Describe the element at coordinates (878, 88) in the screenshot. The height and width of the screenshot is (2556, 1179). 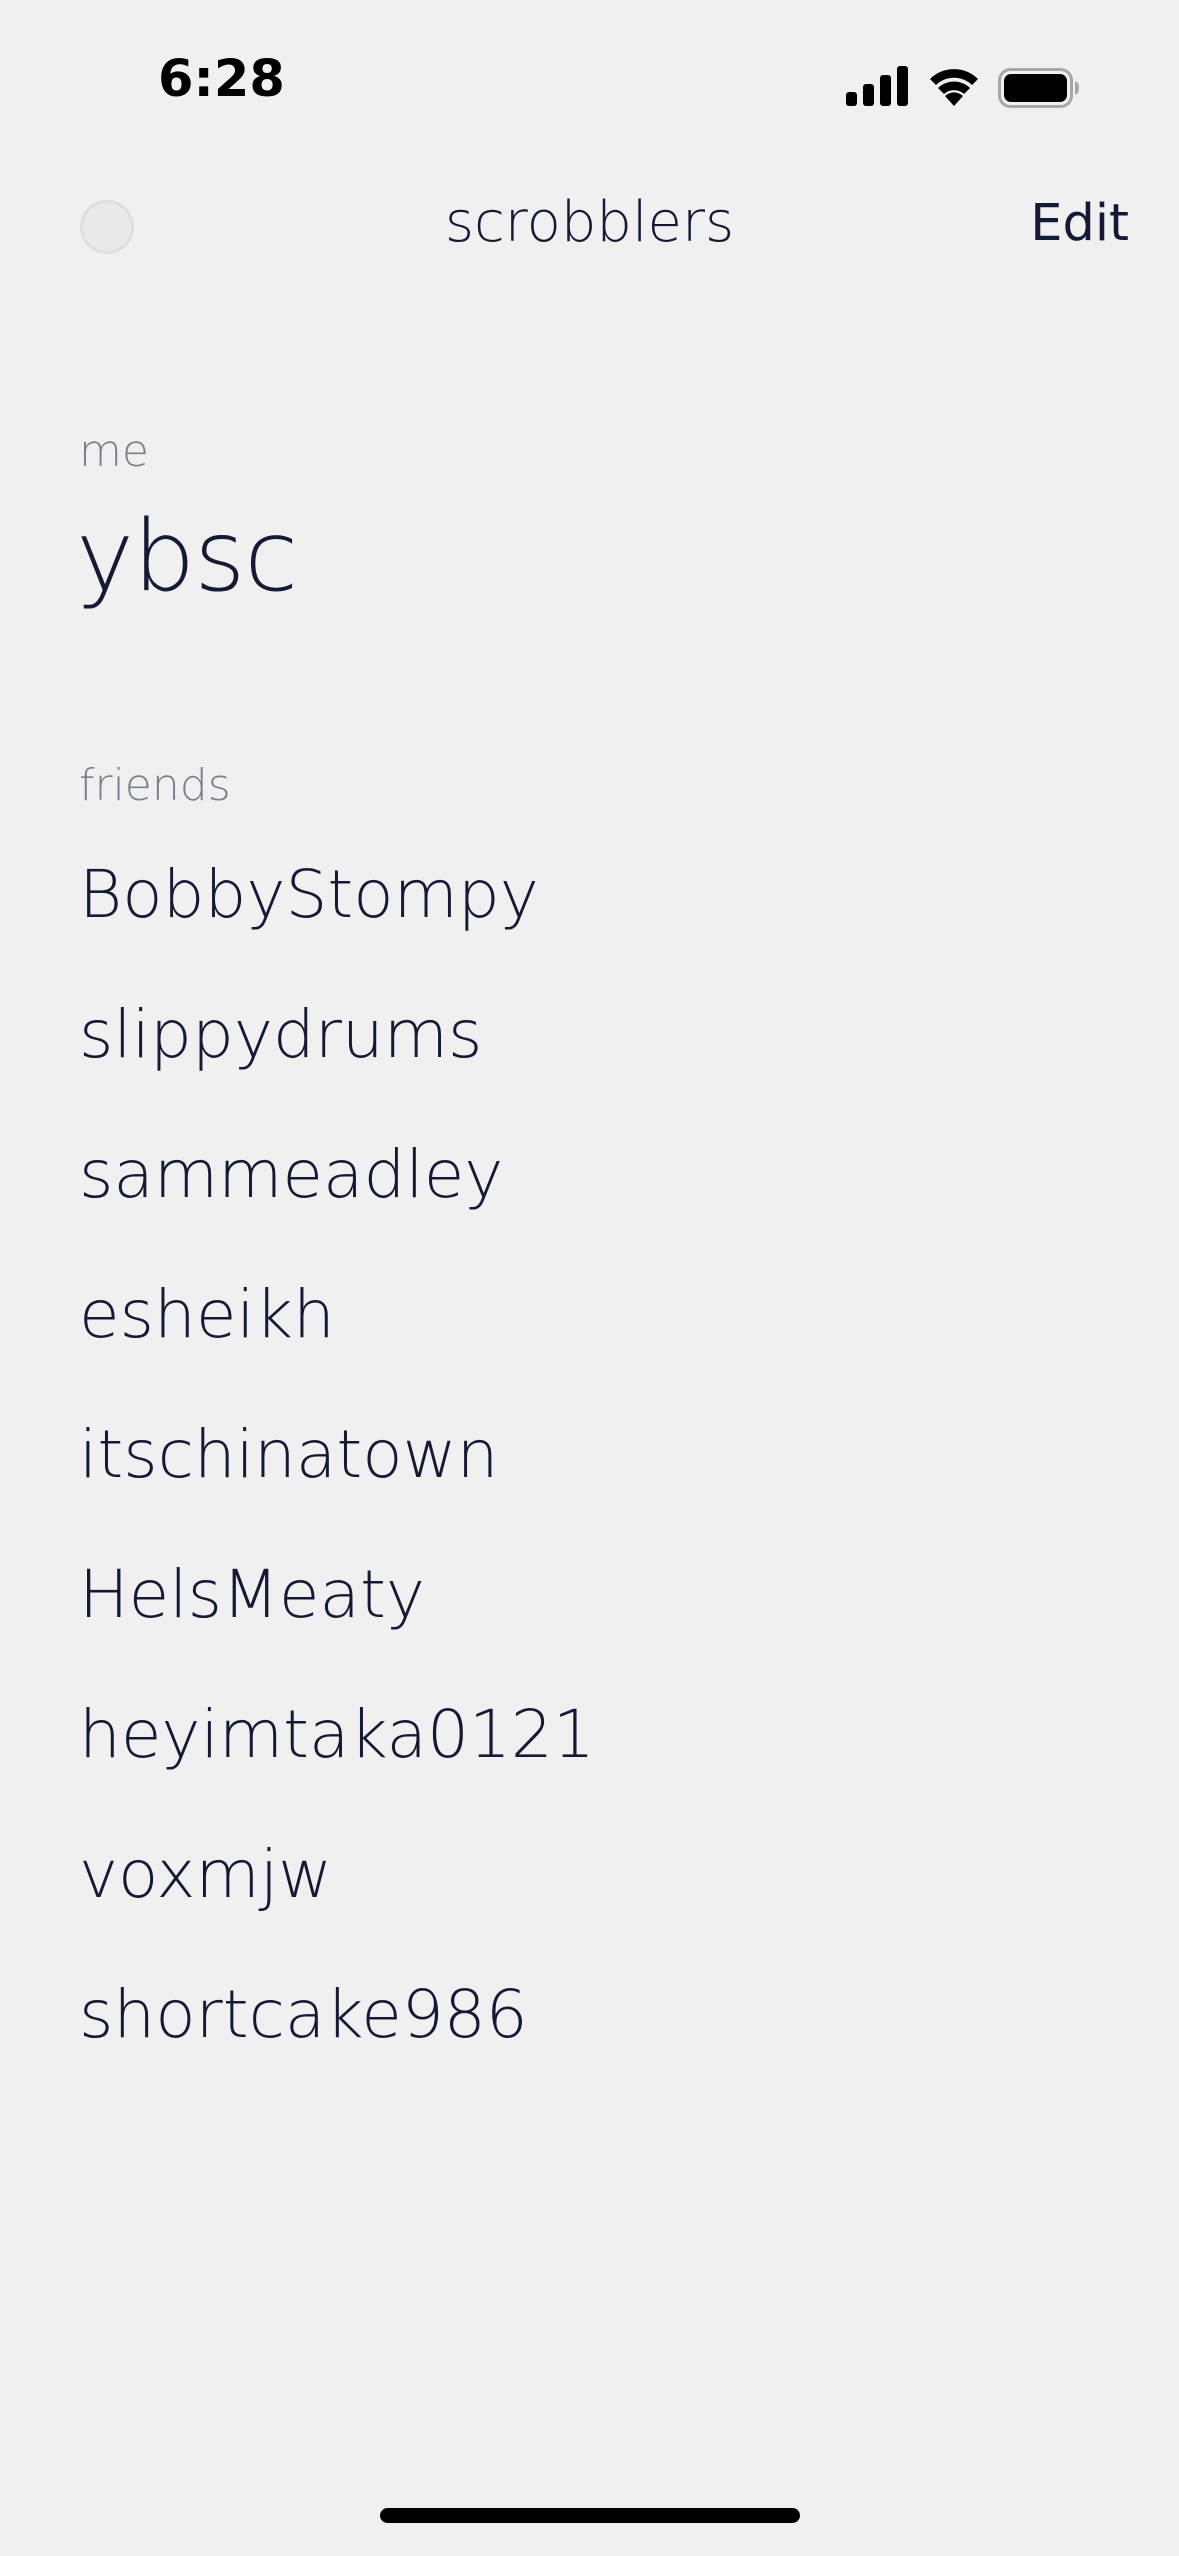
I see `cellular-signal-icon` at that location.